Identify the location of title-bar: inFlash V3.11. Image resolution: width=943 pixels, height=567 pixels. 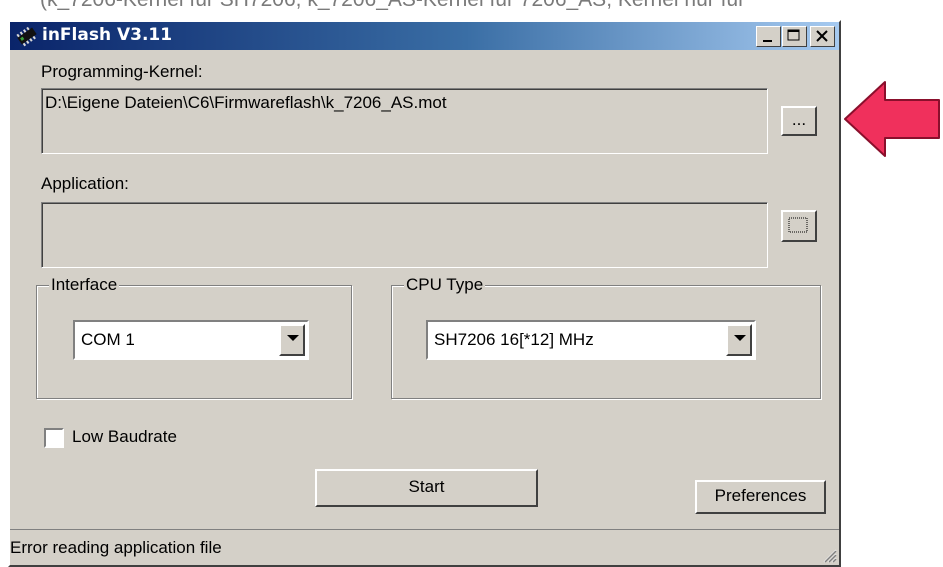
(424, 36).